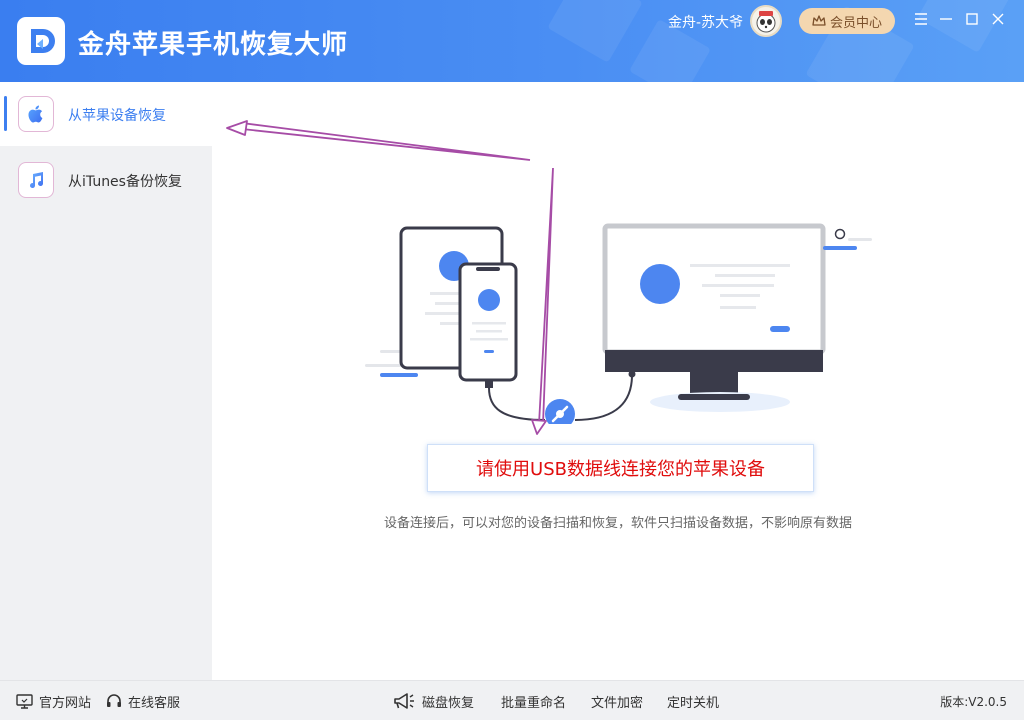 This screenshot has height=720, width=1024. I want to click on minimize-icon, so click(946, 19).